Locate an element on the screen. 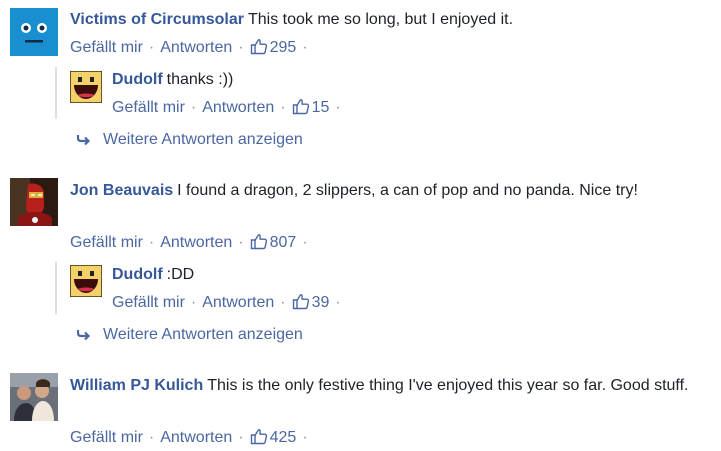 This screenshot has height=451, width=721. reply-body: Dudolf thanks :)) is located at coordinates (407, 79).